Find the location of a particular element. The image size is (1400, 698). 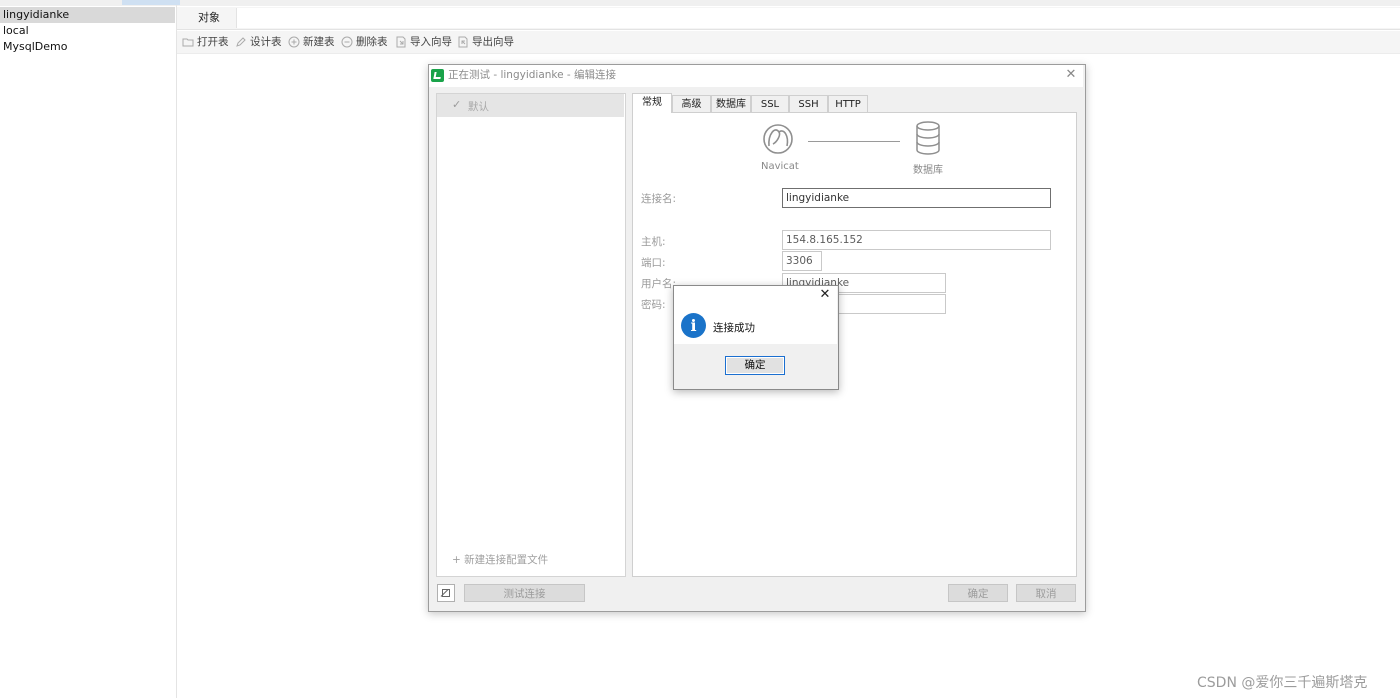

navicat-logo-icon is located at coordinates (437, 75).